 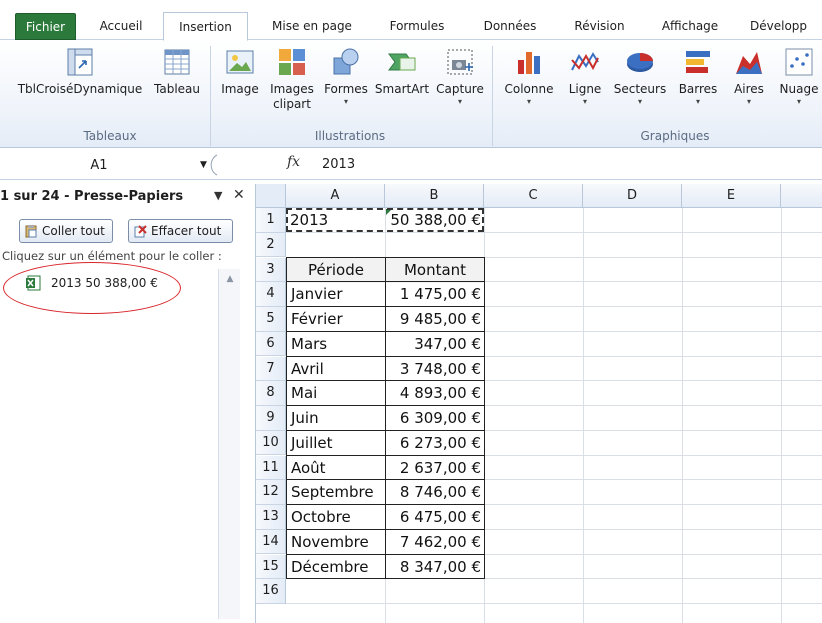 I want to click on line-chart-button: Ligne ▾, so click(x=585, y=76).